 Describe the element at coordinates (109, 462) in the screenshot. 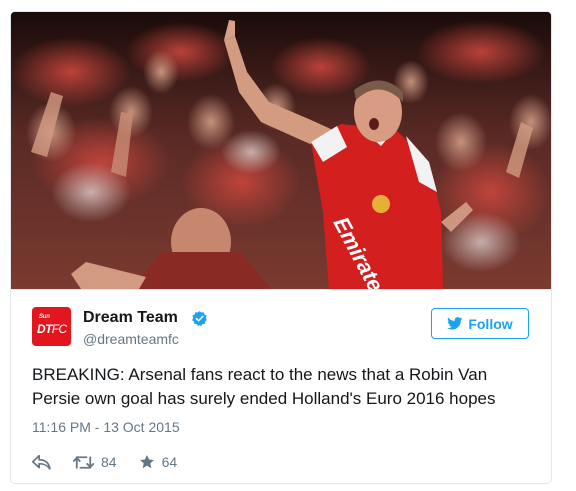

I see `retweet-count: 84` at that location.